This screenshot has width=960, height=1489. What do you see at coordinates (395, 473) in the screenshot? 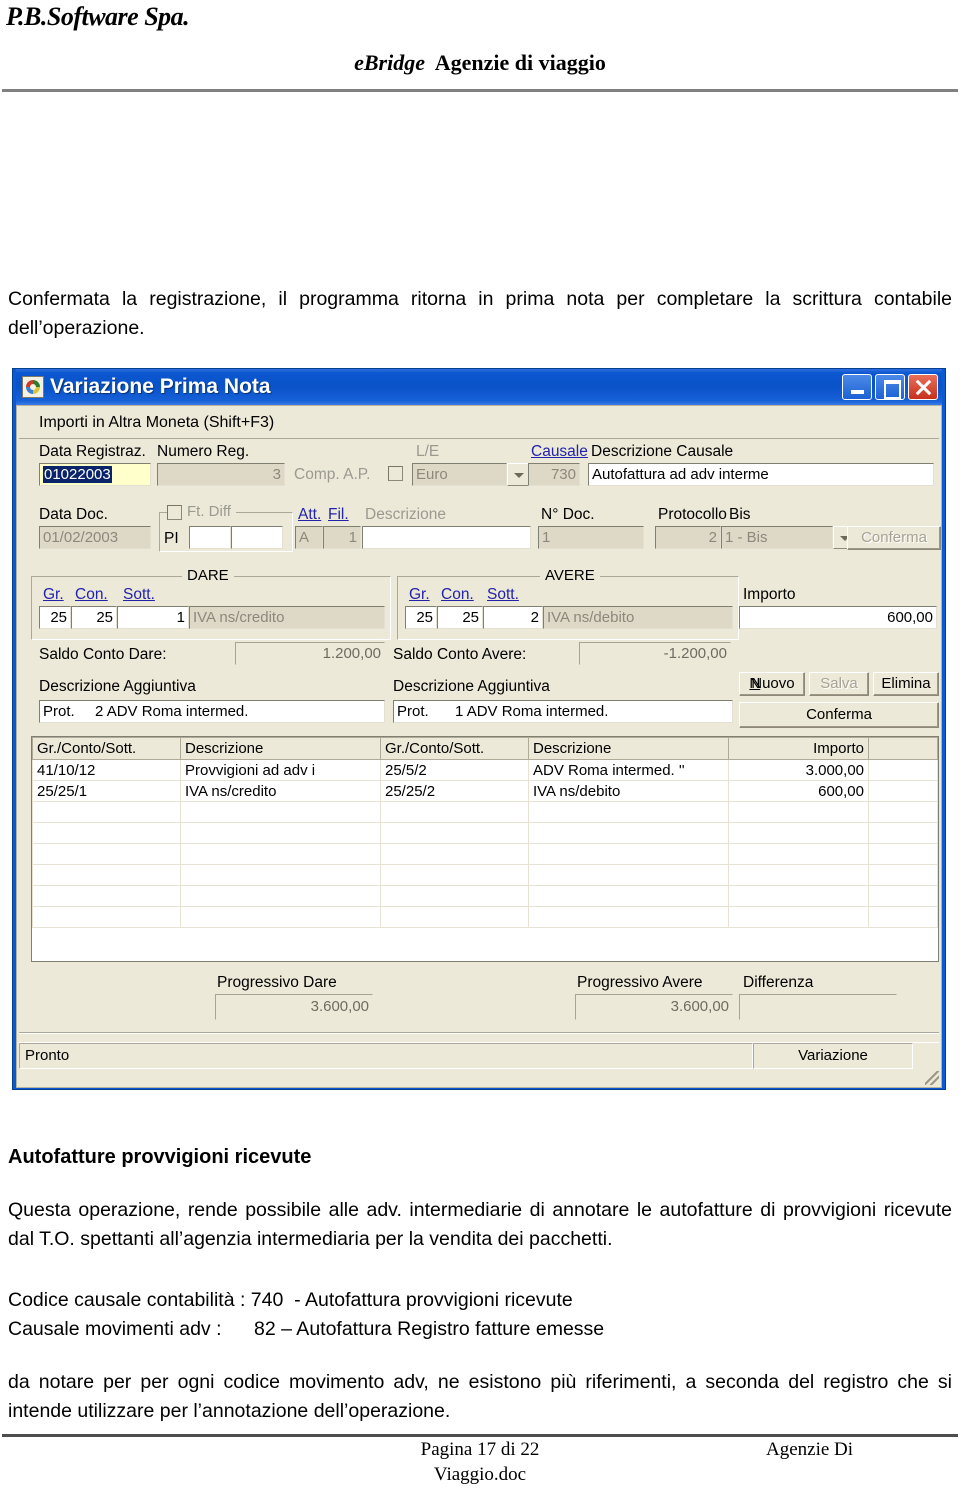
I see `comp-ap-checkbox` at bounding box center [395, 473].